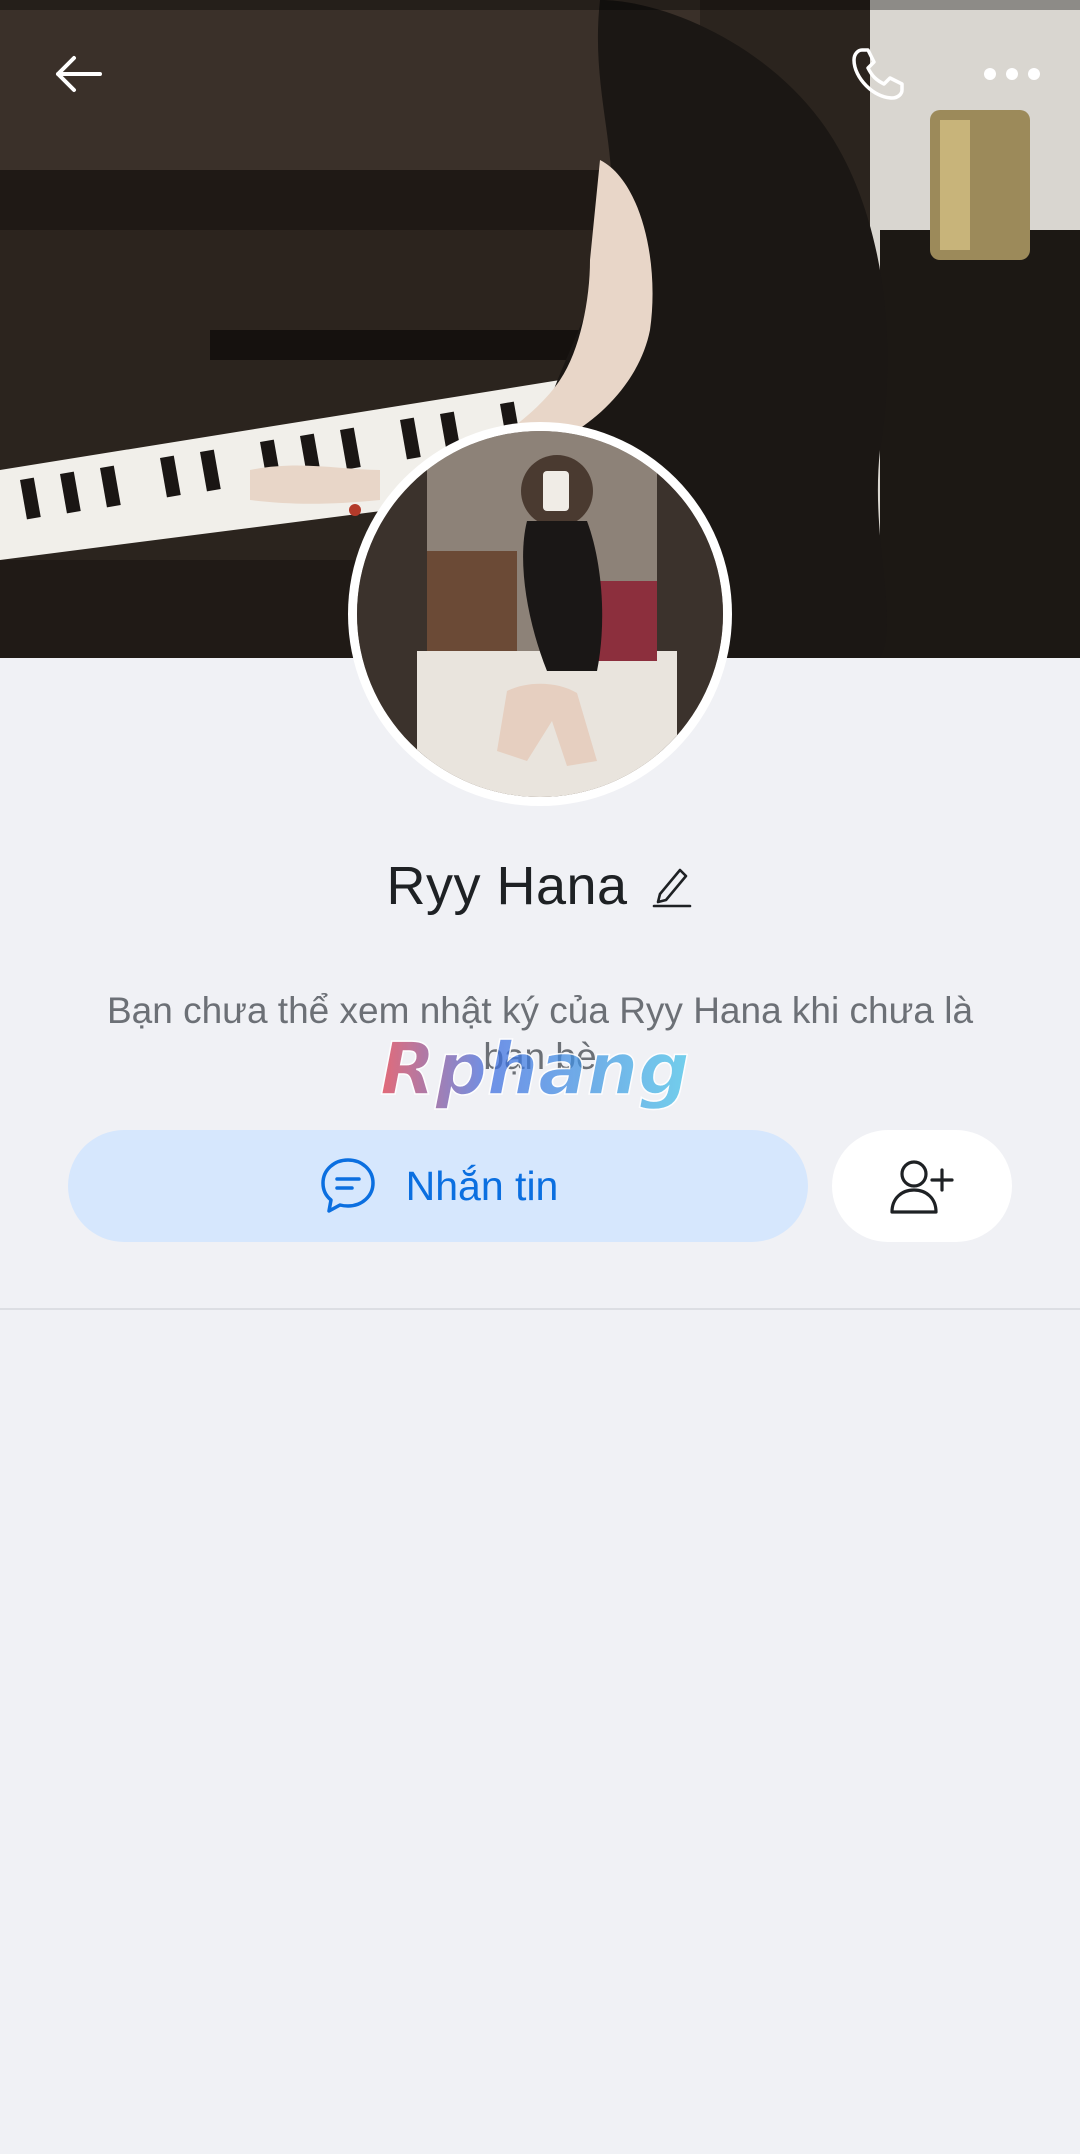 This screenshot has height=2154, width=1080. I want to click on more-options-button, so click(1012, 74).